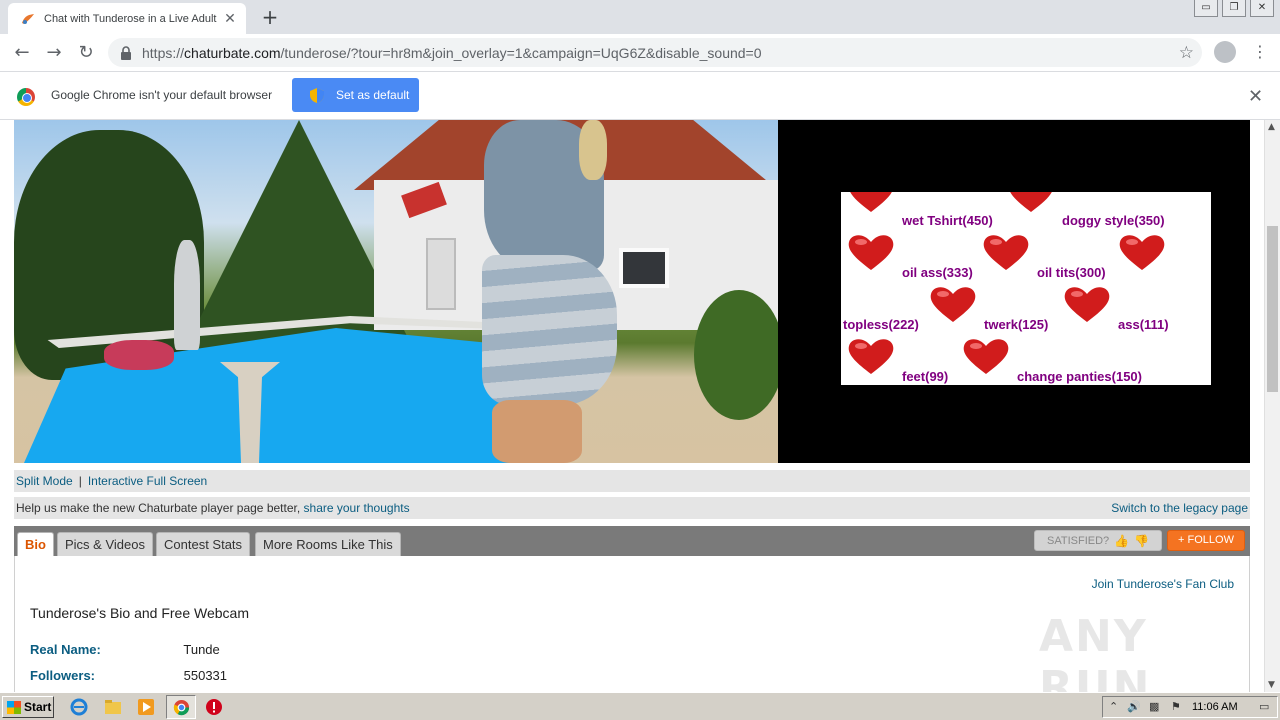  What do you see at coordinates (140, 613) in the screenshot?
I see `bio-title: Tunderose's Bio and Free Webcam` at bounding box center [140, 613].